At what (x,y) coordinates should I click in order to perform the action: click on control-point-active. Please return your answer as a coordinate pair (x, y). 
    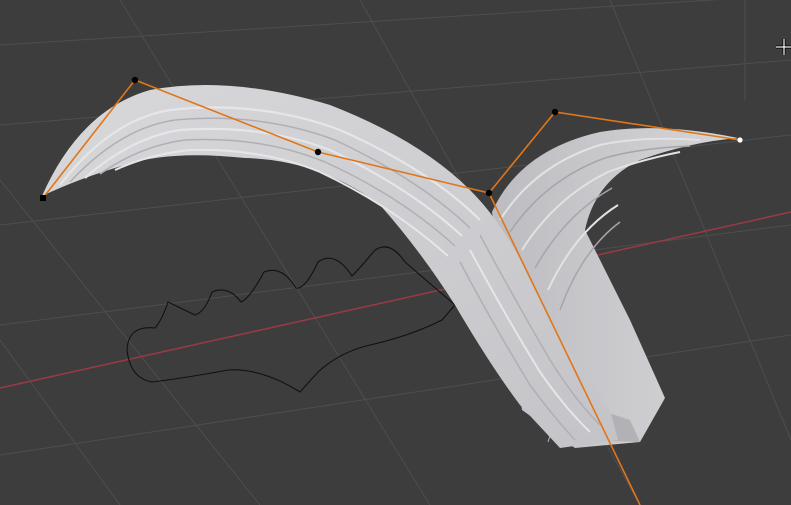
    Looking at the image, I should click on (740, 140).